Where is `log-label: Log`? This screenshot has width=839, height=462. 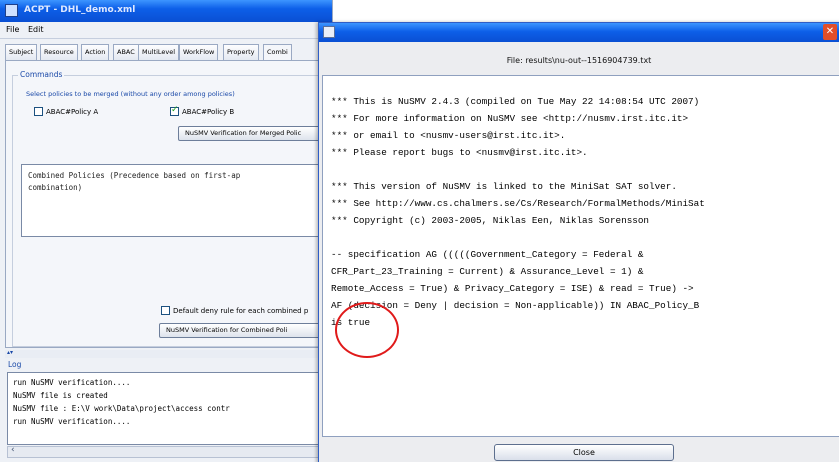 log-label: Log is located at coordinates (15, 364).